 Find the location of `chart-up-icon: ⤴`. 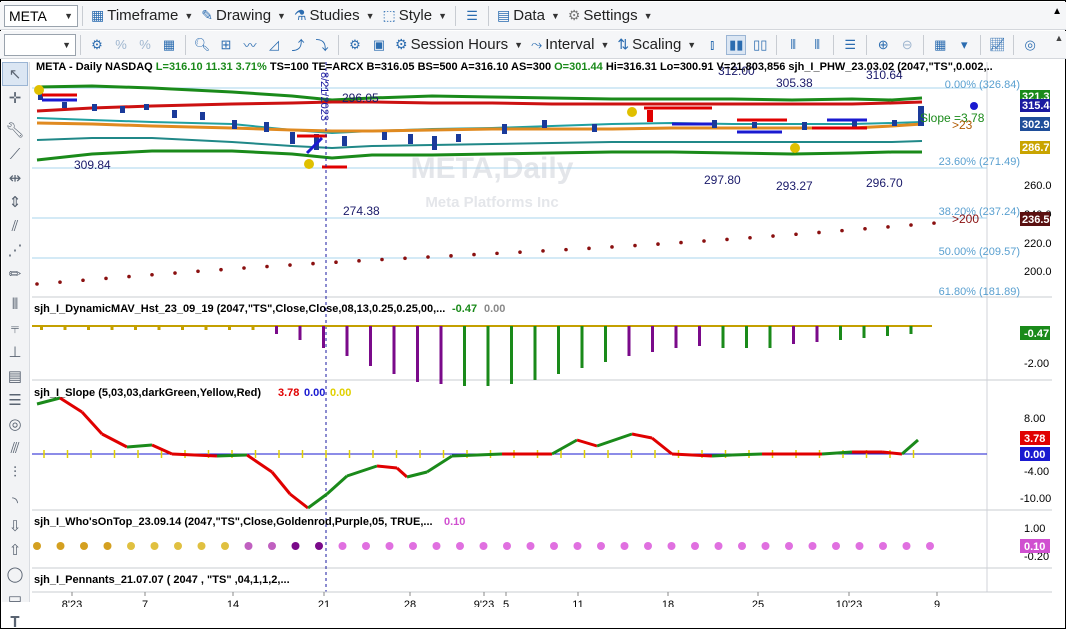

chart-up-icon: ⤴ is located at coordinates (298, 45).